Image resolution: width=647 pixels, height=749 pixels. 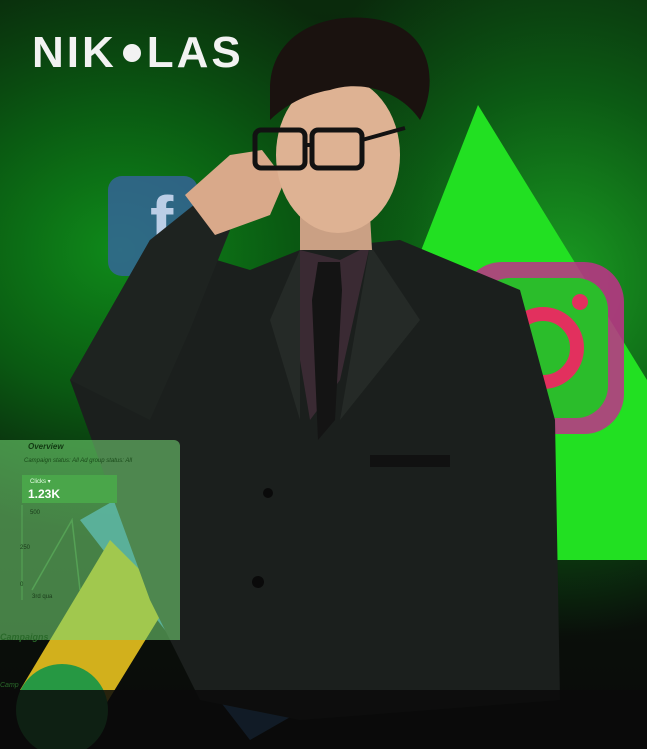 I want to click on ads-panel, so click(x=90, y=540).